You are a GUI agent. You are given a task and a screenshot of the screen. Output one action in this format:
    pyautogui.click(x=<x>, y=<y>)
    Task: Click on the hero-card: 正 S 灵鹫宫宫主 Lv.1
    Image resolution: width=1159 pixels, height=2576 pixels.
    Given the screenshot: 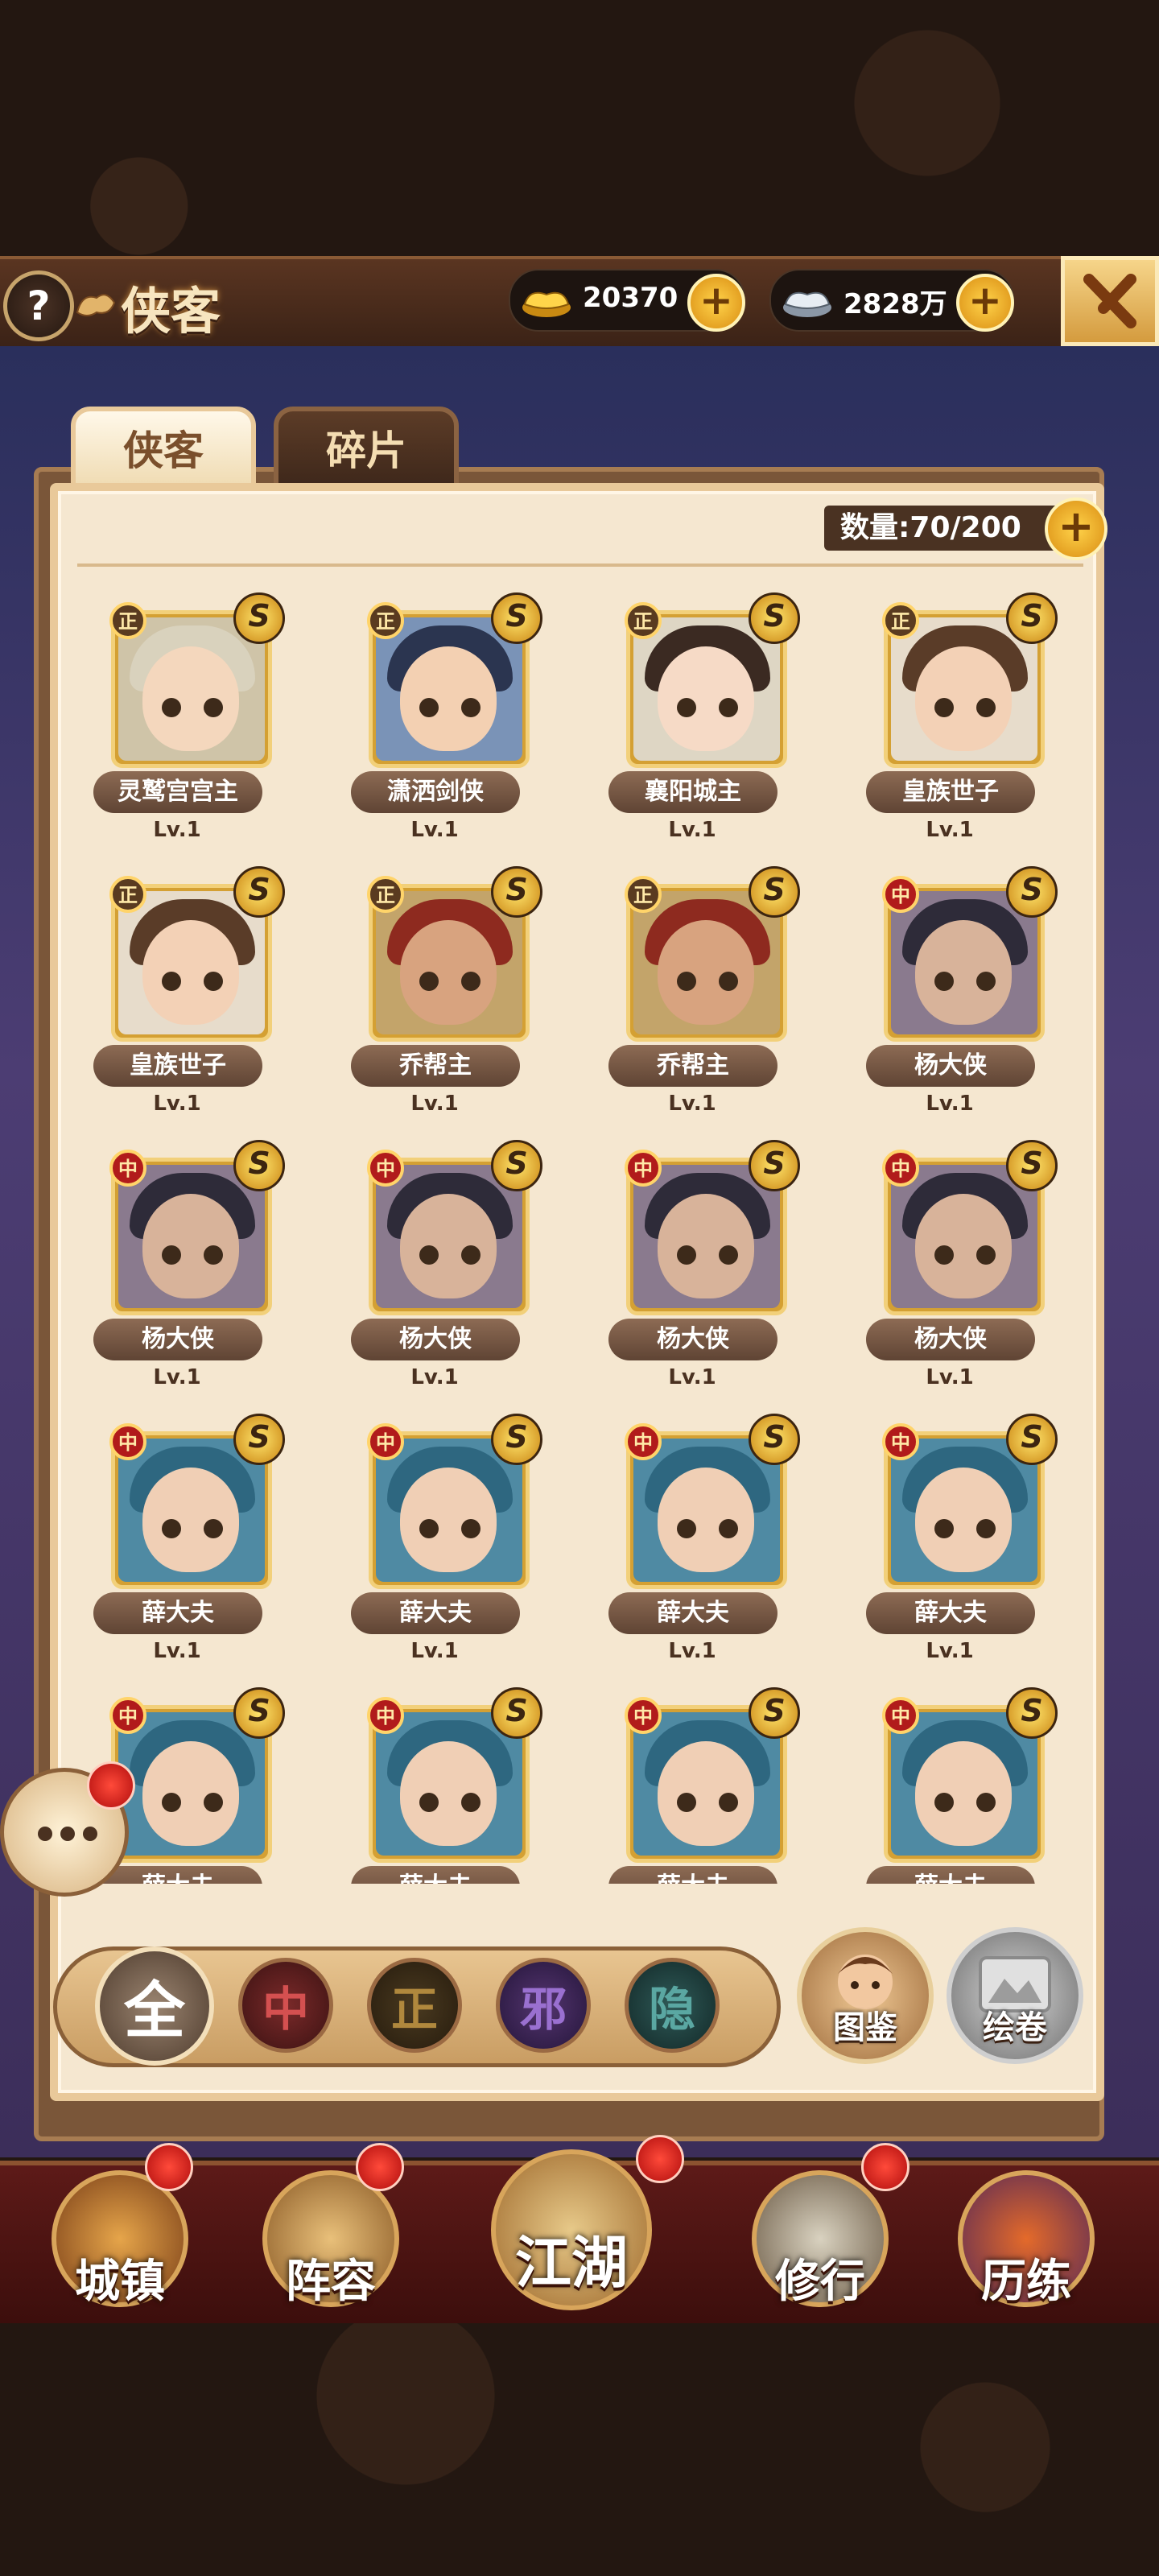 What is the action you would take?
    pyautogui.click(x=178, y=725)
    